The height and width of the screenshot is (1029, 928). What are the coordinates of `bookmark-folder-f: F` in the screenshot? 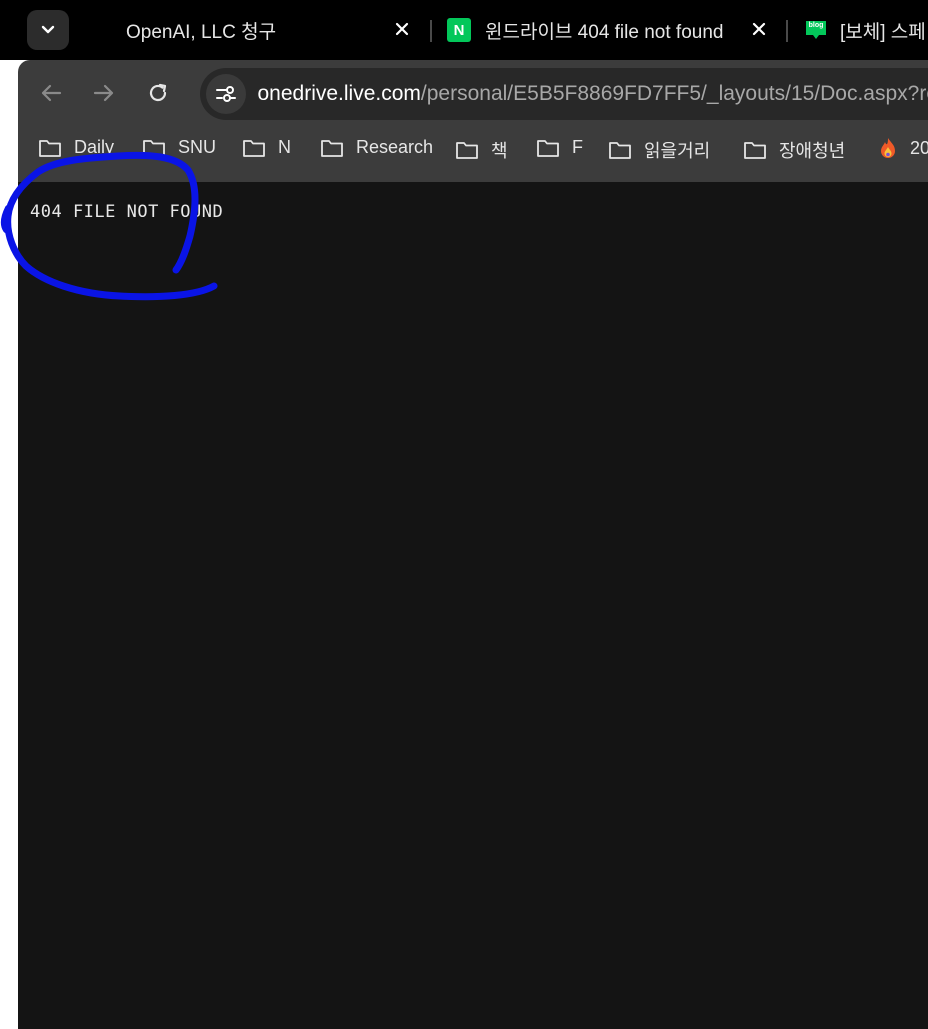 It's located at (559, 147).